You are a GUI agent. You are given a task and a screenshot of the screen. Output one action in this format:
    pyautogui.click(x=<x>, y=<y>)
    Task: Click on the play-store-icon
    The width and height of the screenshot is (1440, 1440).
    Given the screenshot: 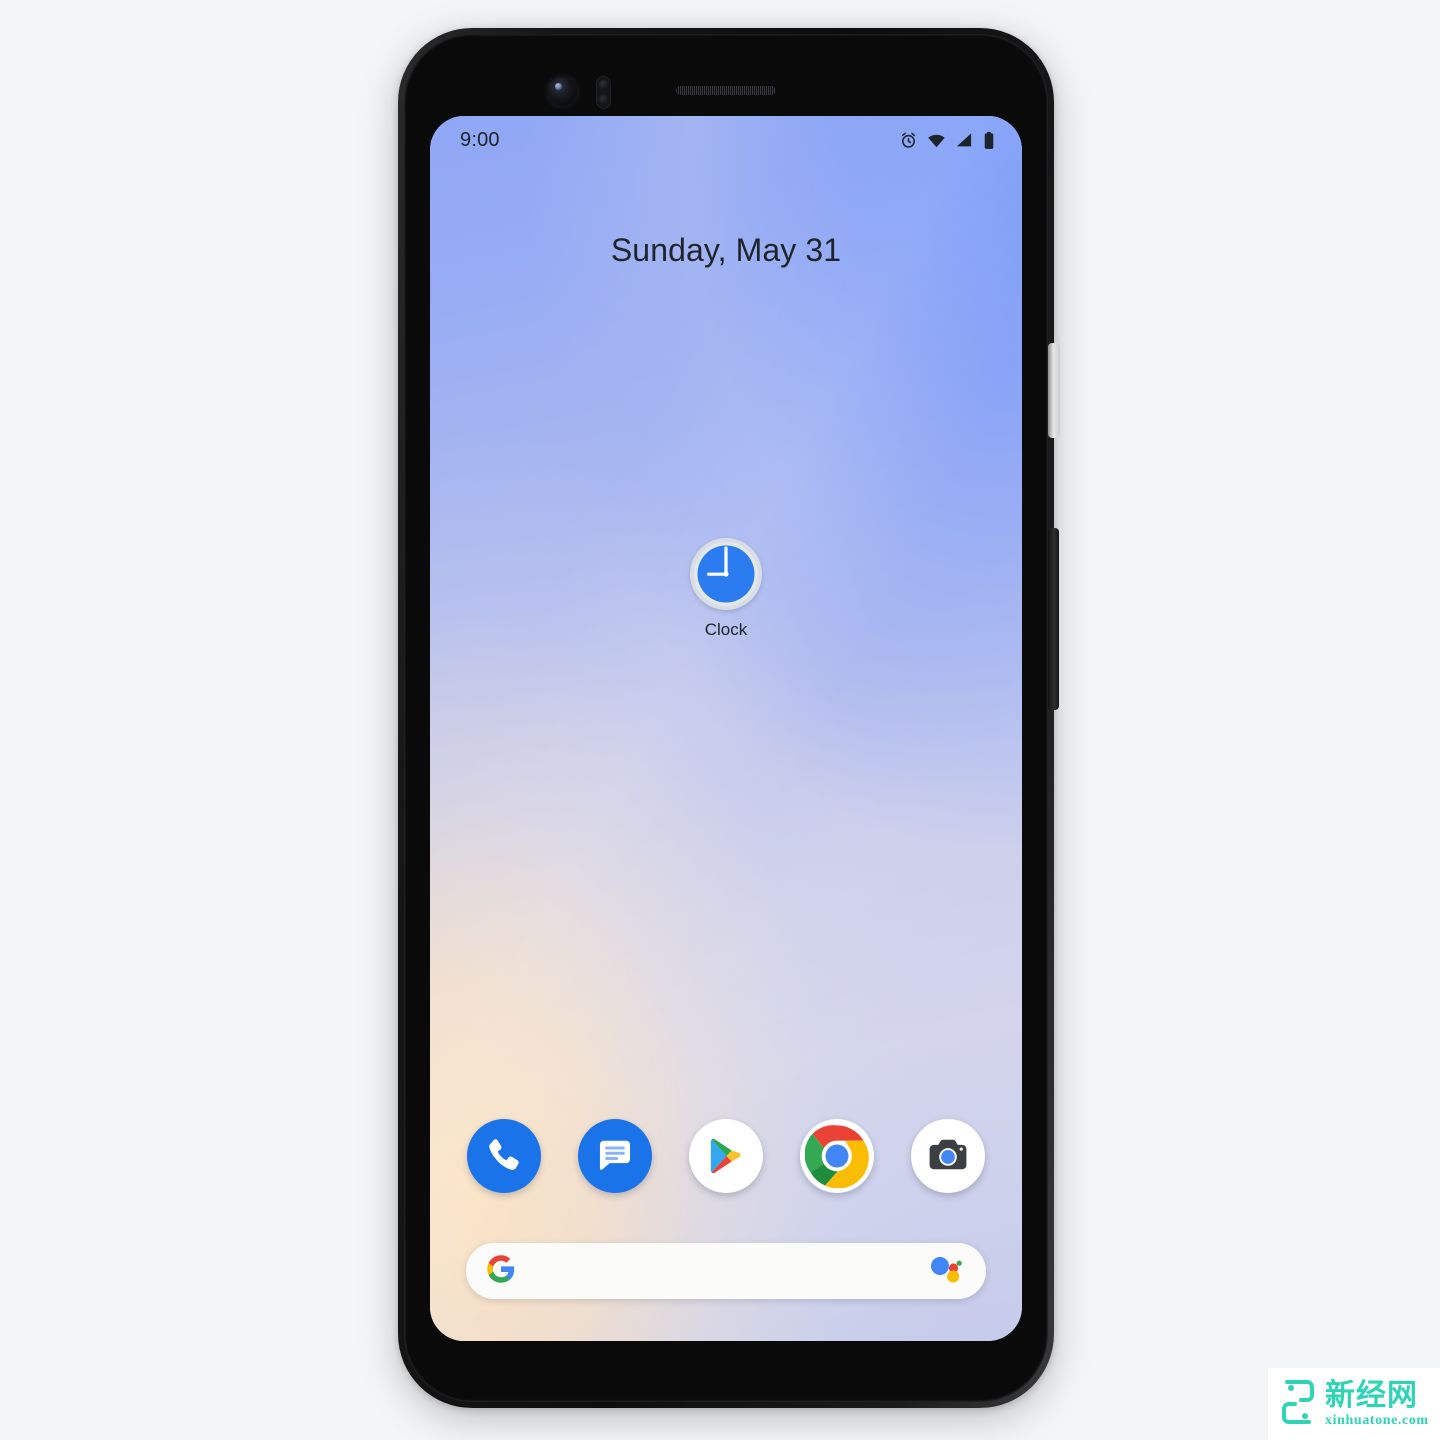 What is the action you would take?
    pyautogui.click(x=726, y=1156)
    